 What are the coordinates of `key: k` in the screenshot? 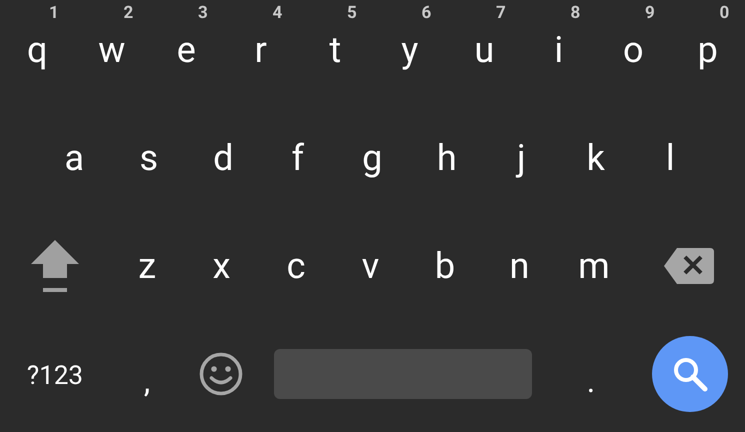 It's located at (595, 158).